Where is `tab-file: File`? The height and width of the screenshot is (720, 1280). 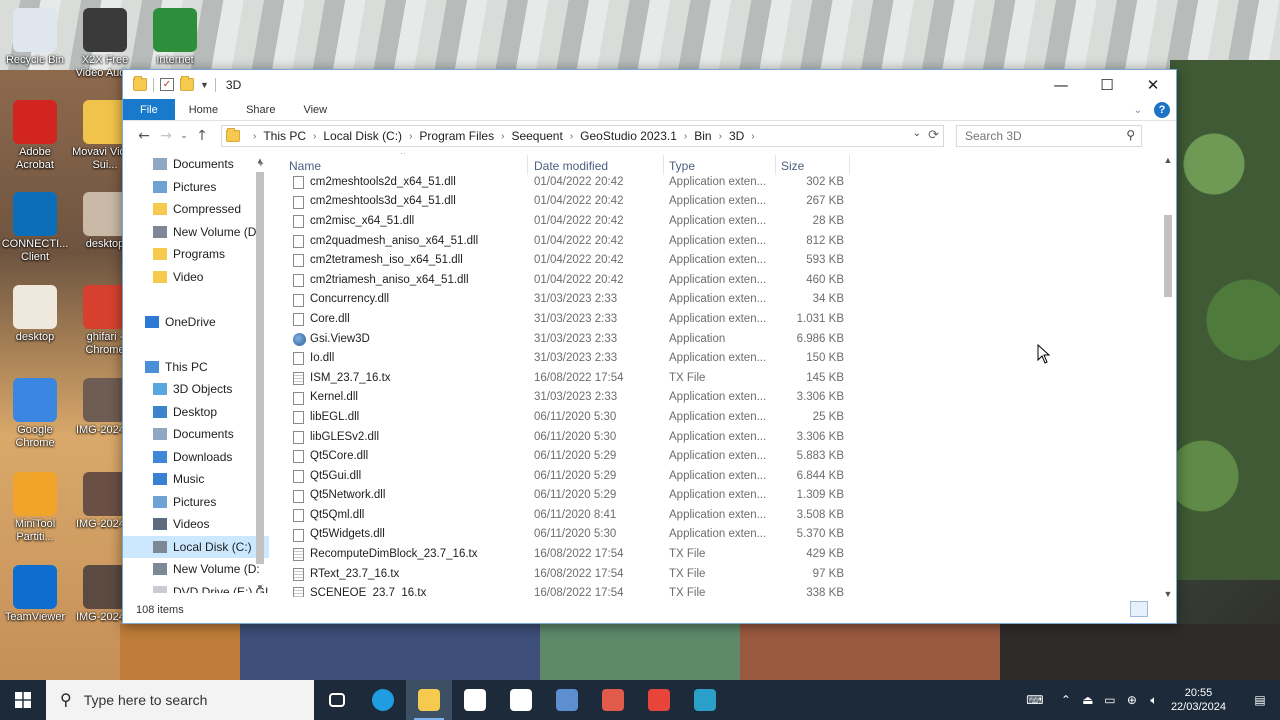 tab-file: File is located at coordinates (149, 109).